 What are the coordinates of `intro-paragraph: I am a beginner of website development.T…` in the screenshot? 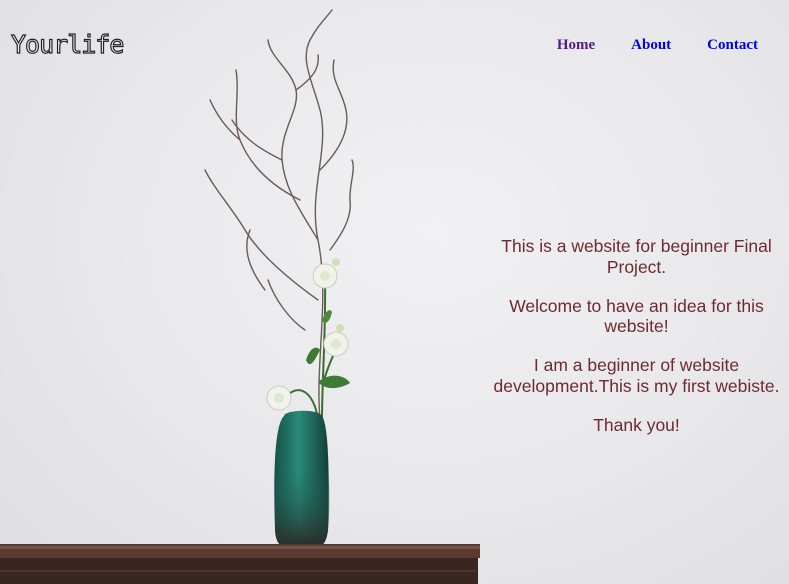 It's located at (636, 375).